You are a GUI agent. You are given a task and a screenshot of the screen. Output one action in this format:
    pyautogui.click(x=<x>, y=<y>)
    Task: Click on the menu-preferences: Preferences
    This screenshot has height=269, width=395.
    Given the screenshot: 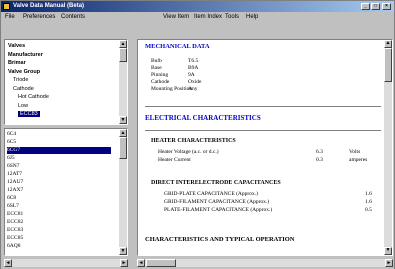 What is the action you would take?
    pyautogui.click(x=39, y=17)
    